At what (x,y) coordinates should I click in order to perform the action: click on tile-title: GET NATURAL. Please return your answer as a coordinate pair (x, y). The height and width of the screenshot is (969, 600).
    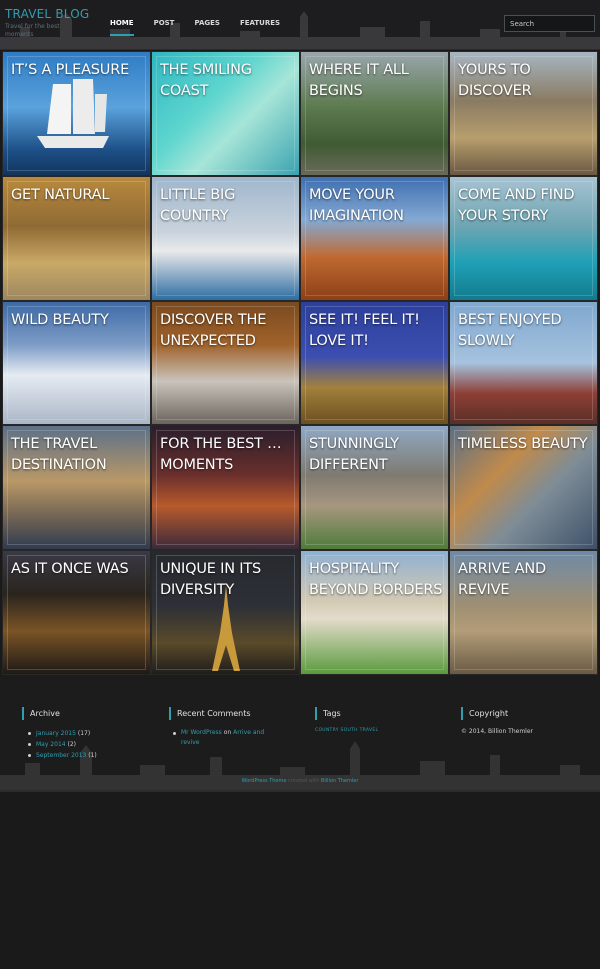
    Looking at the image, I should click on (78, 195).